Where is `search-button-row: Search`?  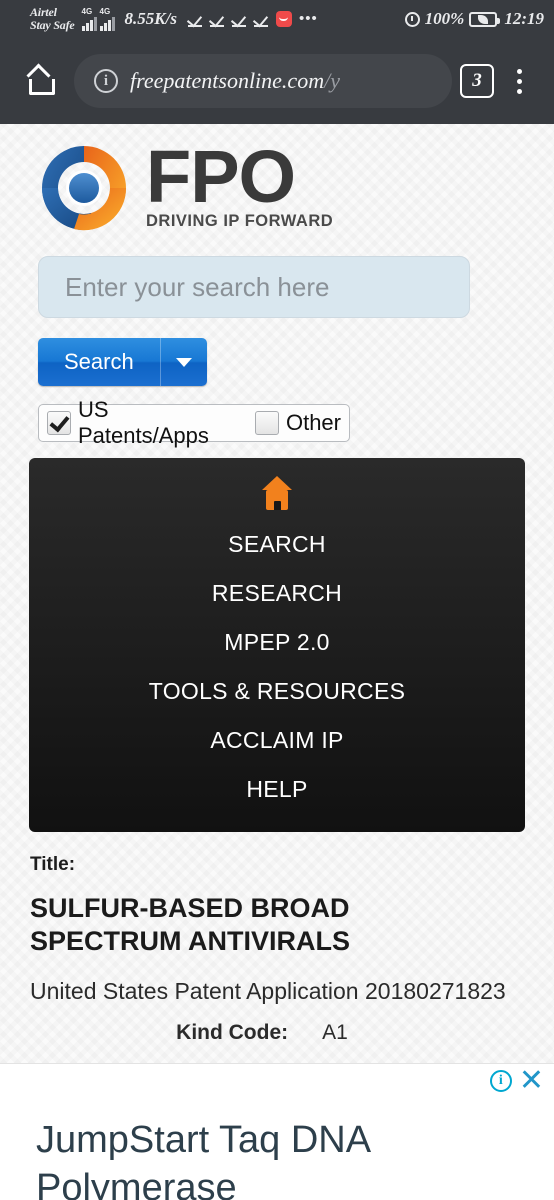
search-button-row: Search is located at coordinates (296, 362).